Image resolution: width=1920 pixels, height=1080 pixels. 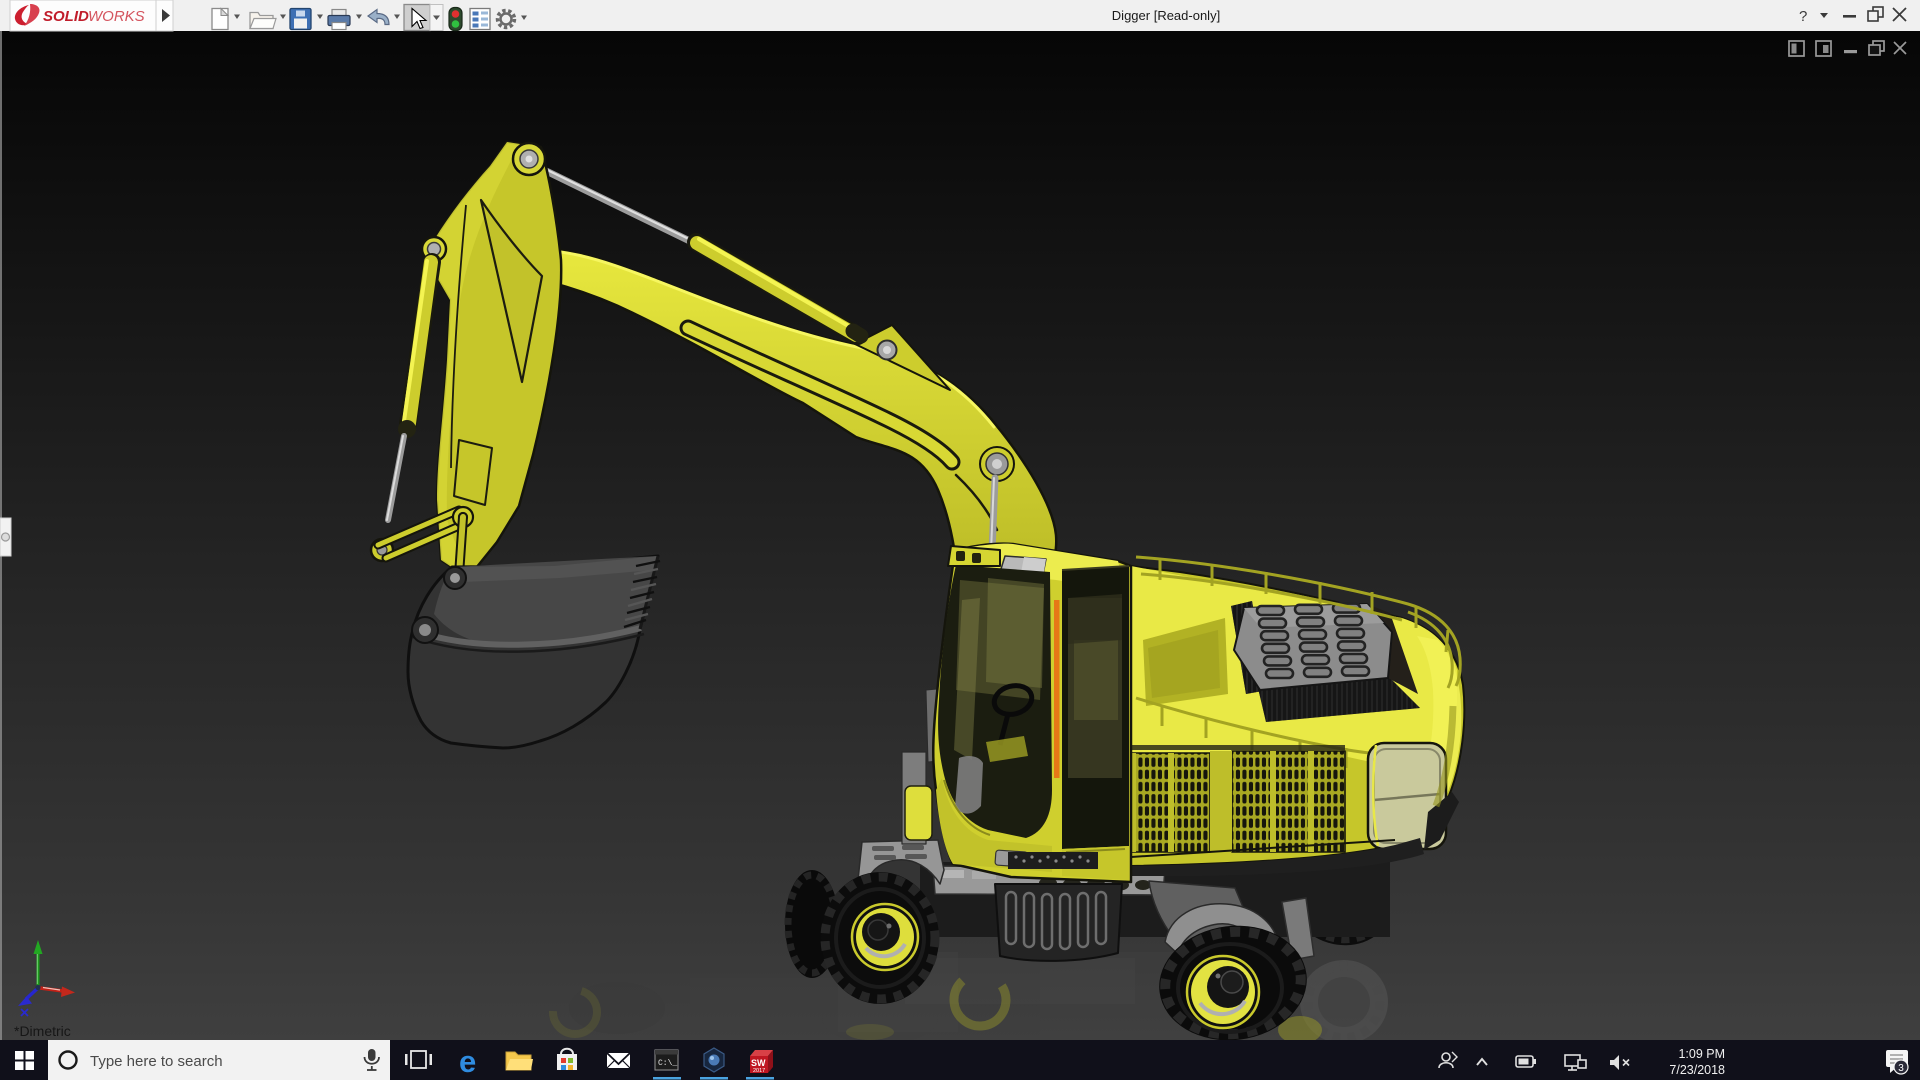 I want to click on svg-text: Type here to search, so click(x=156, y=1061).